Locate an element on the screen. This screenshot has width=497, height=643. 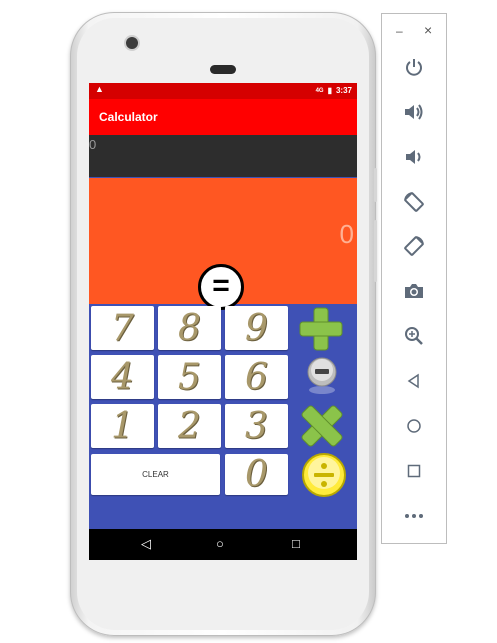
zoom-button is located at coordinates (414, 336).